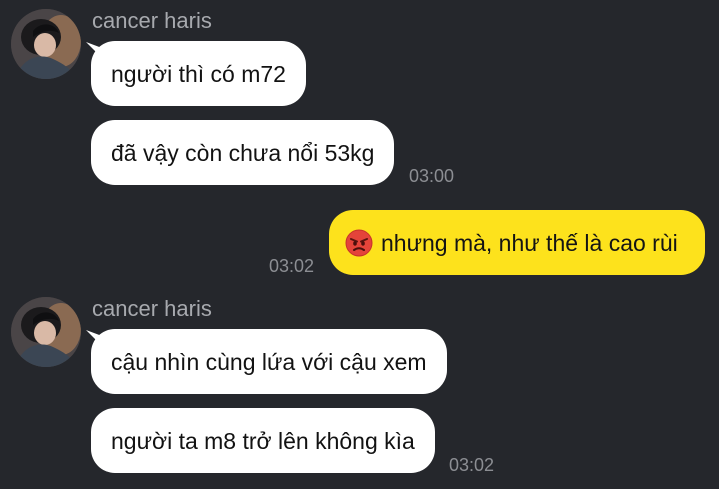 The height and width of the screenshot is (489, 719). I want to click on message-bubble: đã vậy còn chưa nổi 53kg, so click(243, 152).